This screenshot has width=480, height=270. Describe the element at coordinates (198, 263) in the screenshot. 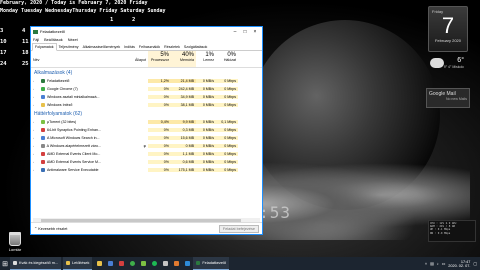

I see `task-manager-icon` at that location.